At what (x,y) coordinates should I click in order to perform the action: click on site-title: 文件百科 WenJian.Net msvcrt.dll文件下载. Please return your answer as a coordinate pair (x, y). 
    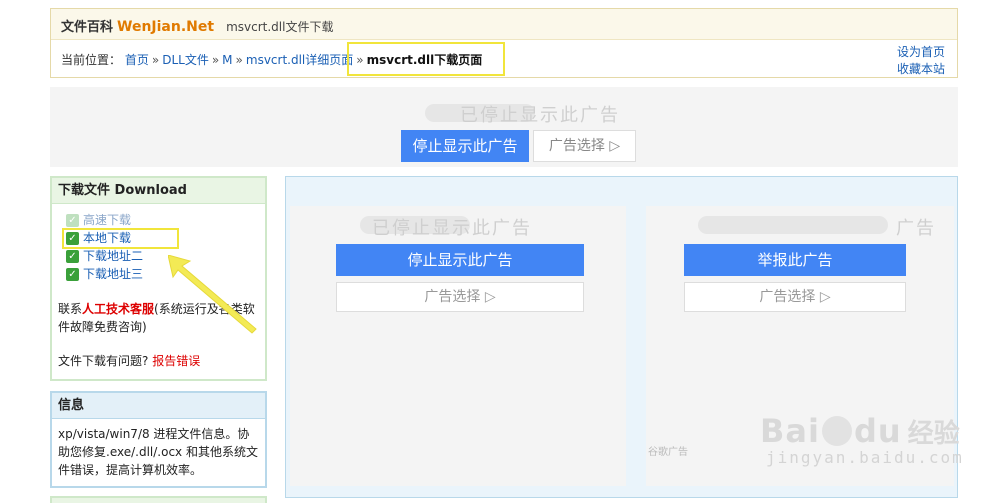
    Looking at the image, I should click on (197, 25).